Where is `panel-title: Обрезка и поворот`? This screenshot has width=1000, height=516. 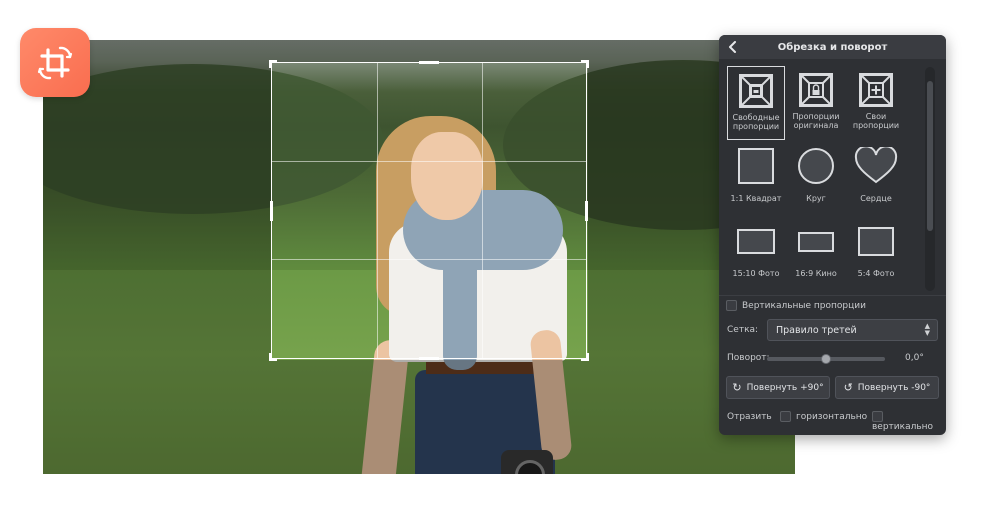 panel-title: Обрезка и поворот is located at coordinates (832, 47).